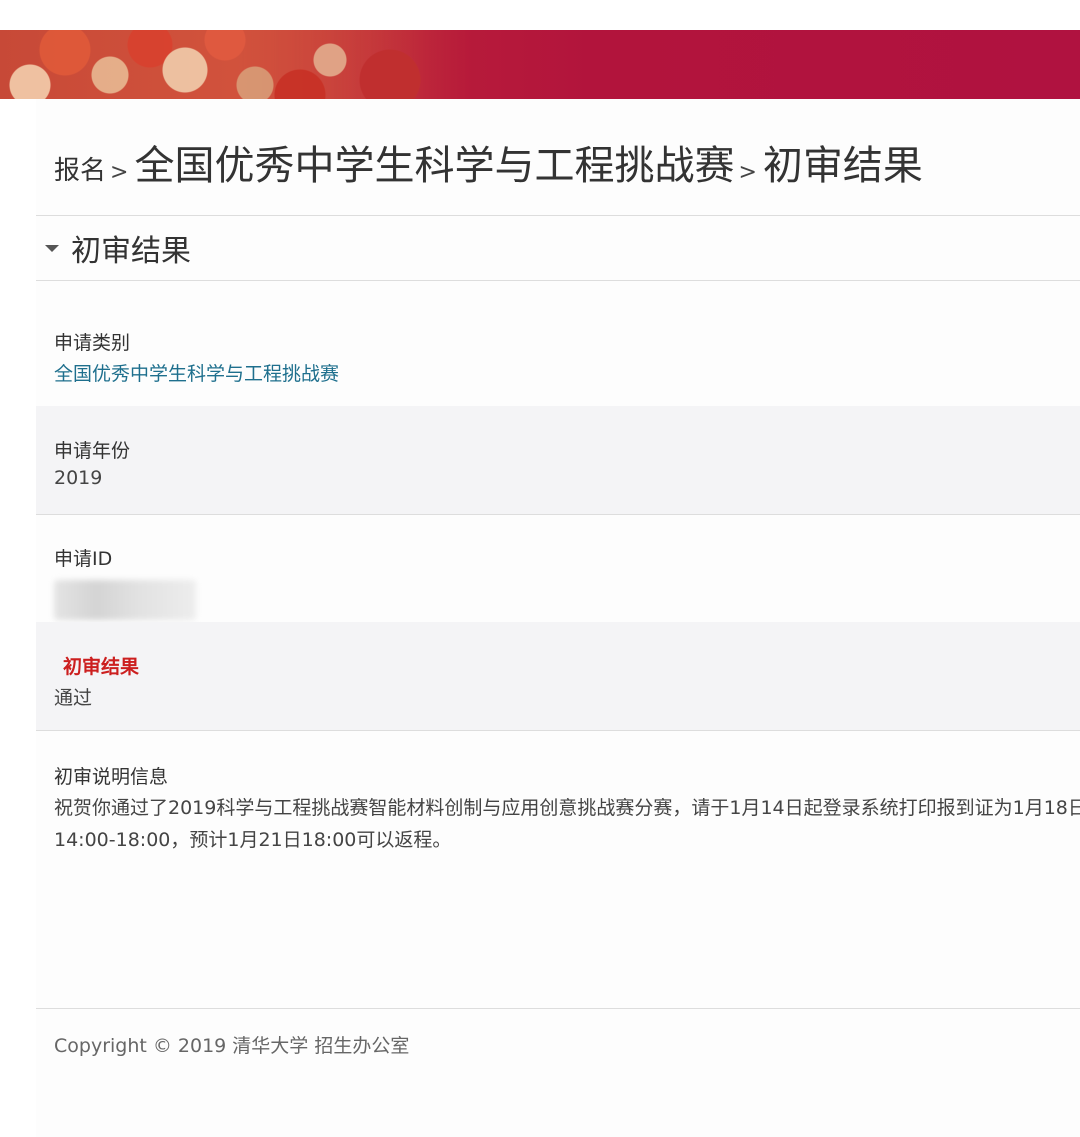 The width and height of the screenshot is (1080, 1137). I want to click on divider, so click(558, 280).